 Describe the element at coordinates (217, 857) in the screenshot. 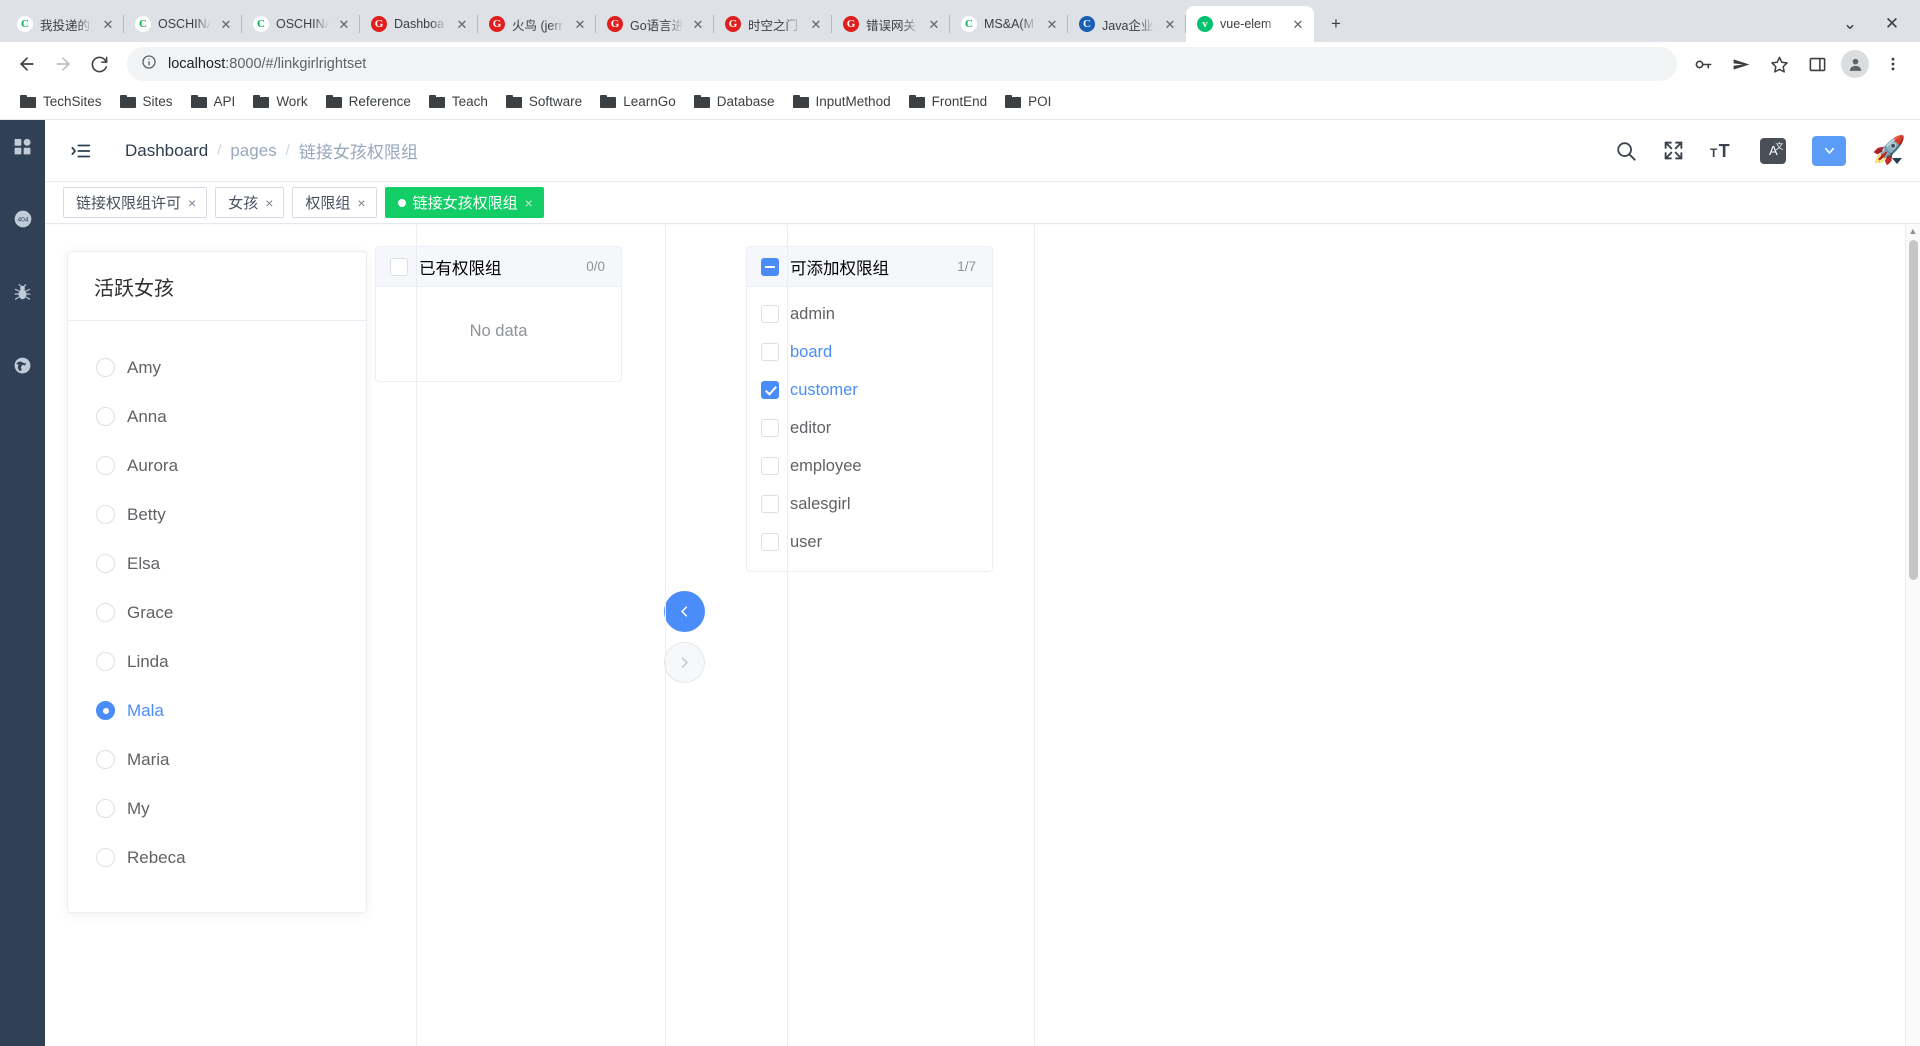

I see `girl-radio-row: Rebeca` at that location.